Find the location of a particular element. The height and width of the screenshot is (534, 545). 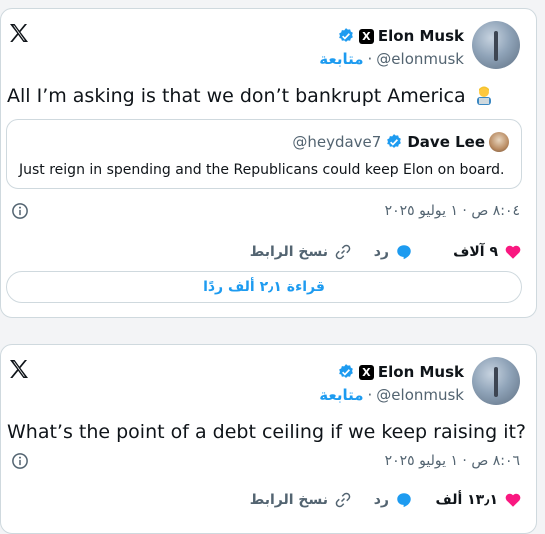

action-bar: ٩ آلاف رد نسخ الرابط is located at coordinates (268, 252).